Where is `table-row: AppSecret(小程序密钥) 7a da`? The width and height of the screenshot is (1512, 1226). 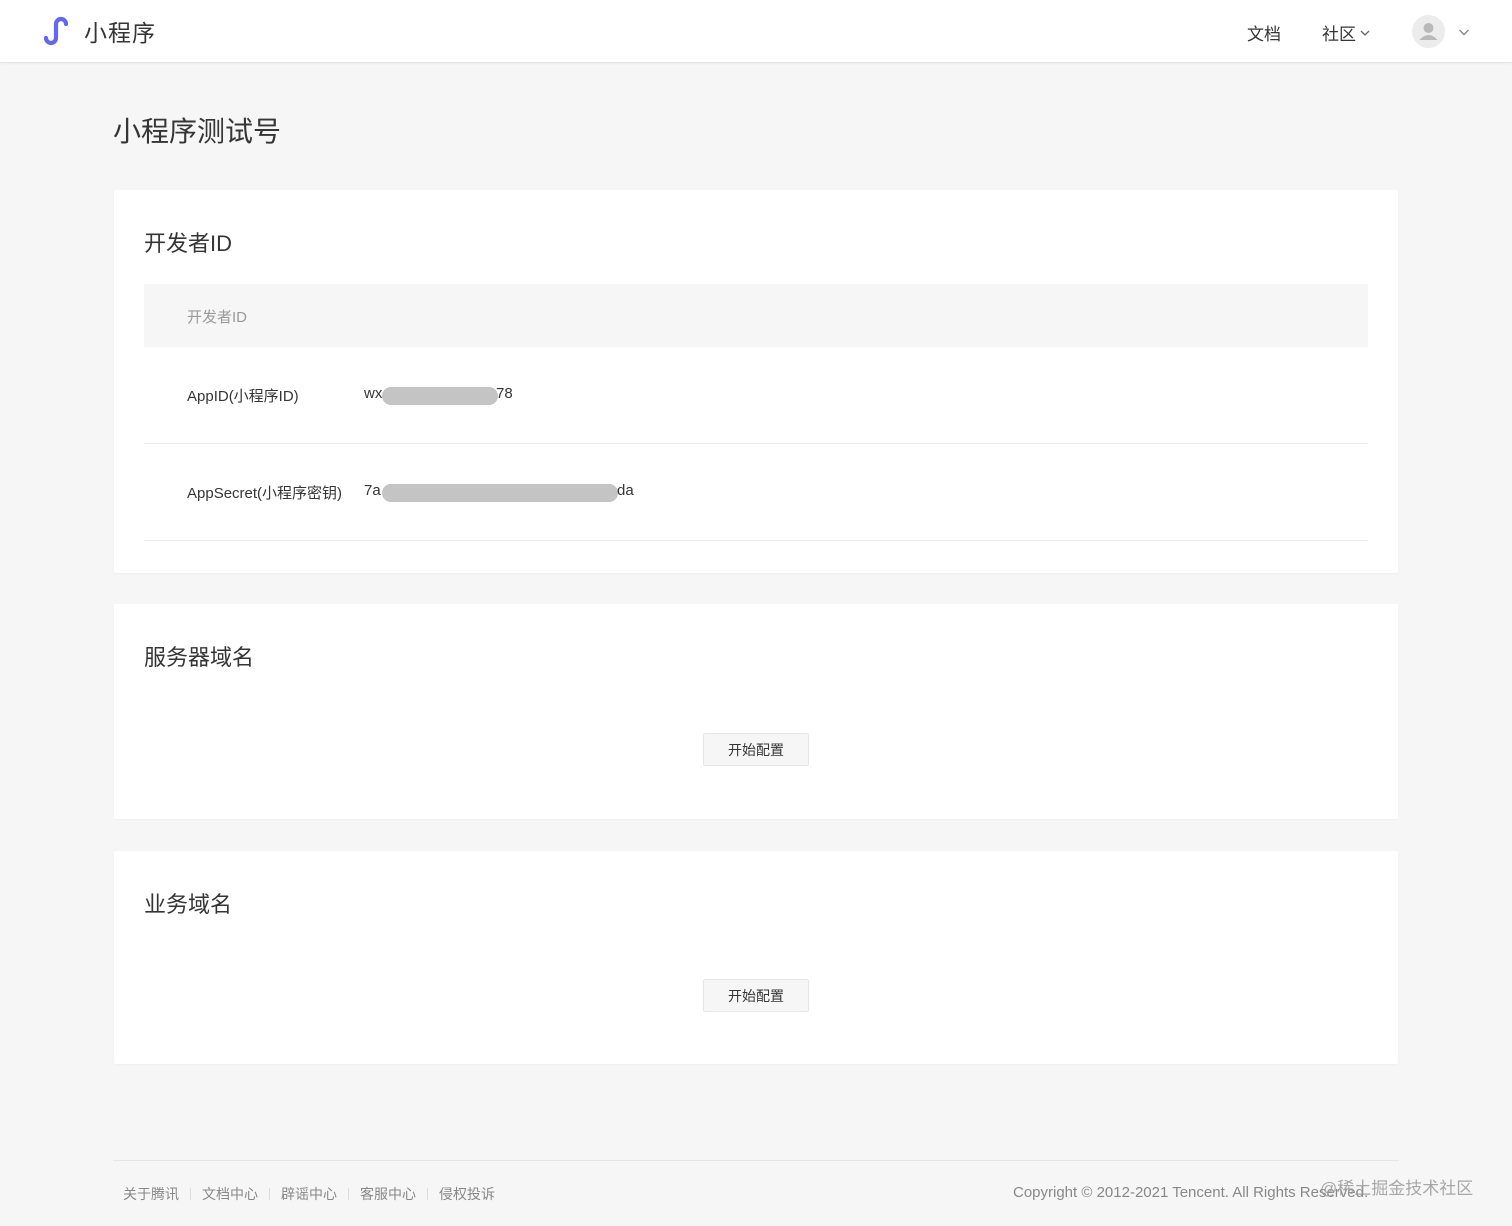
table-row: AppSecret(小程序密钥) 7a da is located at coordinates (756, 492).